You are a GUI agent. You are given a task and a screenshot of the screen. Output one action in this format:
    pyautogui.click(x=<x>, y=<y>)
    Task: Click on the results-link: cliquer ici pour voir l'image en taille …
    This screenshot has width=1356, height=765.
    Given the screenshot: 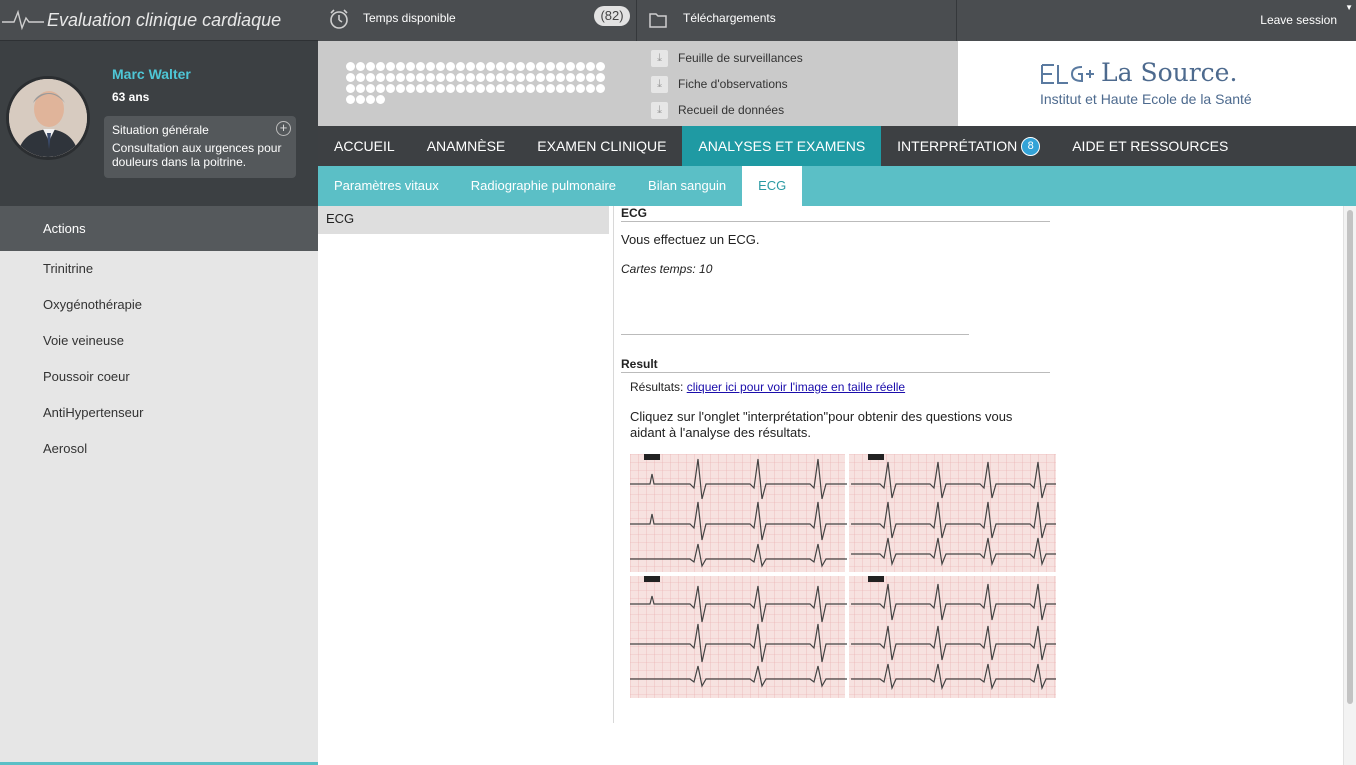 What is the action you would take?
    pyautogui.click(x=796, y=387)
    